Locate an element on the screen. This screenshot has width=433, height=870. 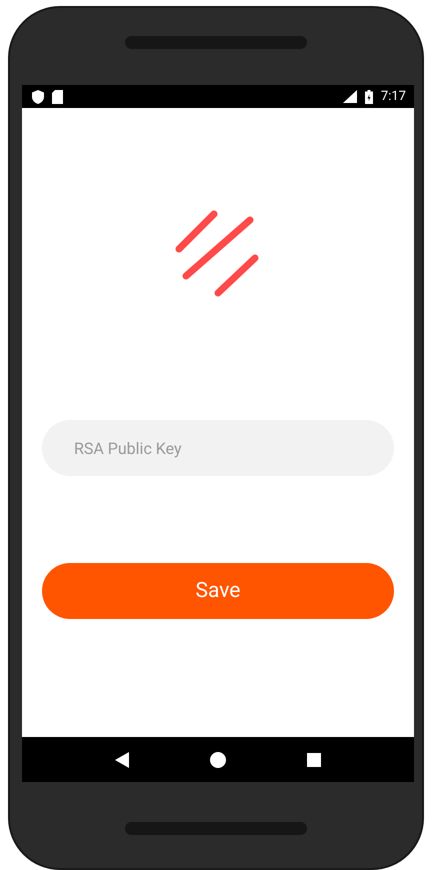
recents-icon is located at coordinates (314, 759).